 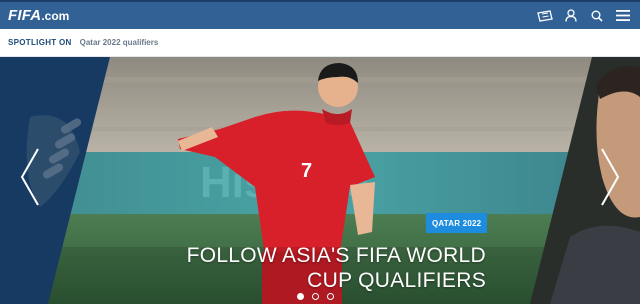 I want to click on hero-headline-line-2: CUP QUALIFIERS, so click(x=396, y=280).